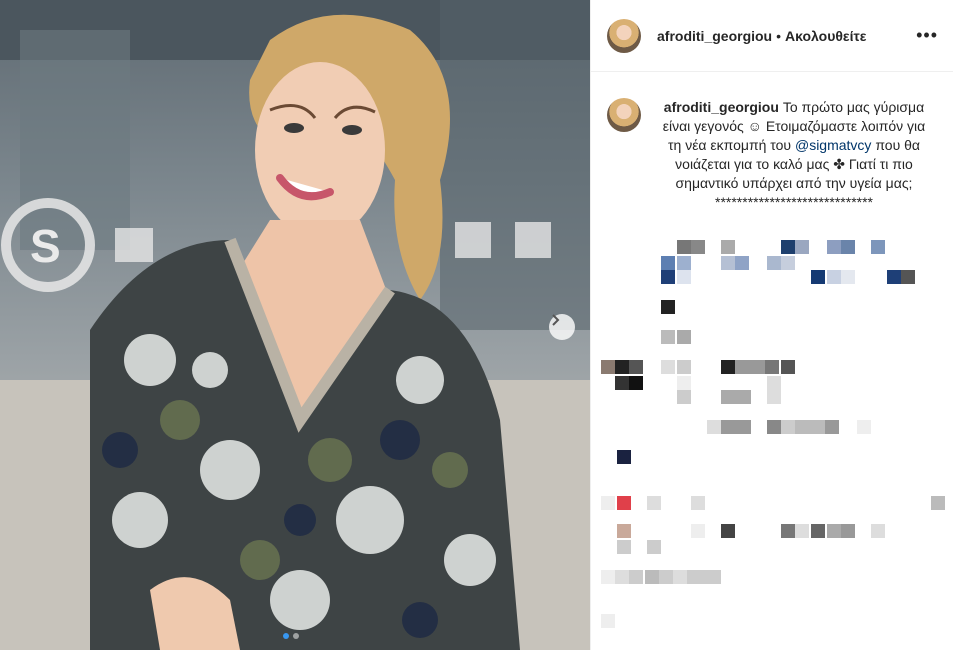  What do you see at coordinates (624, 115) in the screenshot?
I see `caption-avatar` at bounding box center [624, 115].